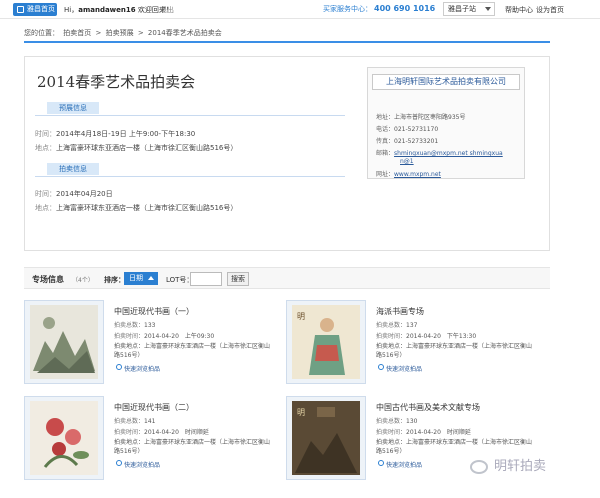 Image resolution: width=600 pixels, height=498 pixels. I want to click on breadcrumb-item-auction-home: 拍卖首页, so click(77, 33).